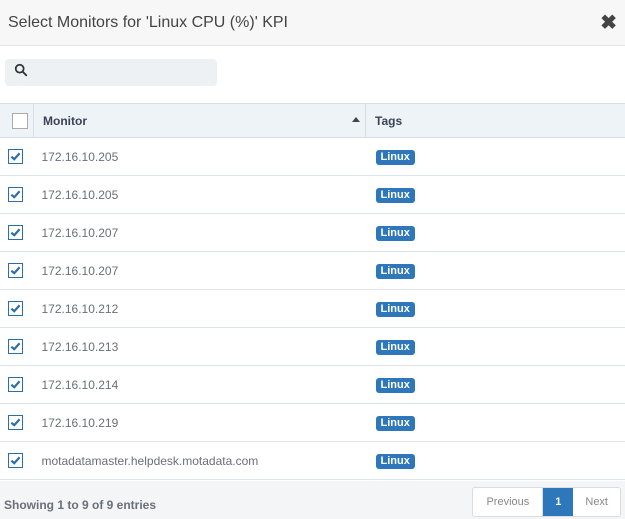 This screenshot has height=519, width=625. Describe the element at coordinates (150, 460) in the screenshot. I see `monitor-name: motadatamaster.helpdesk.motadata.com` at that location.